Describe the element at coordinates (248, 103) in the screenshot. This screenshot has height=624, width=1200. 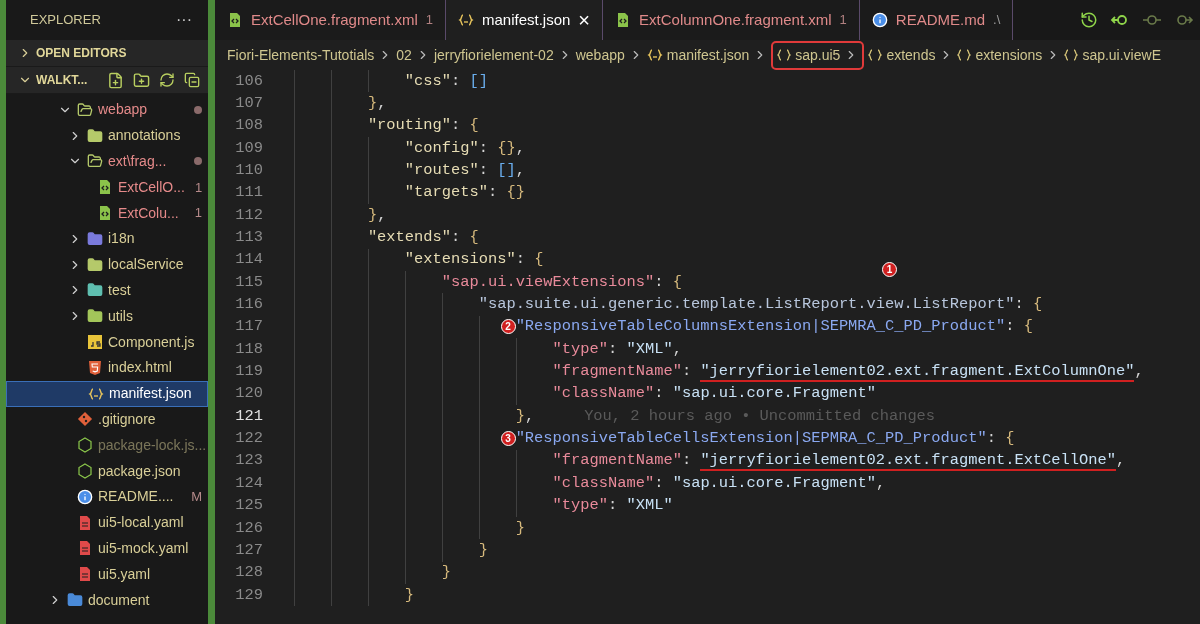
I see `line-number: 107` at that location.